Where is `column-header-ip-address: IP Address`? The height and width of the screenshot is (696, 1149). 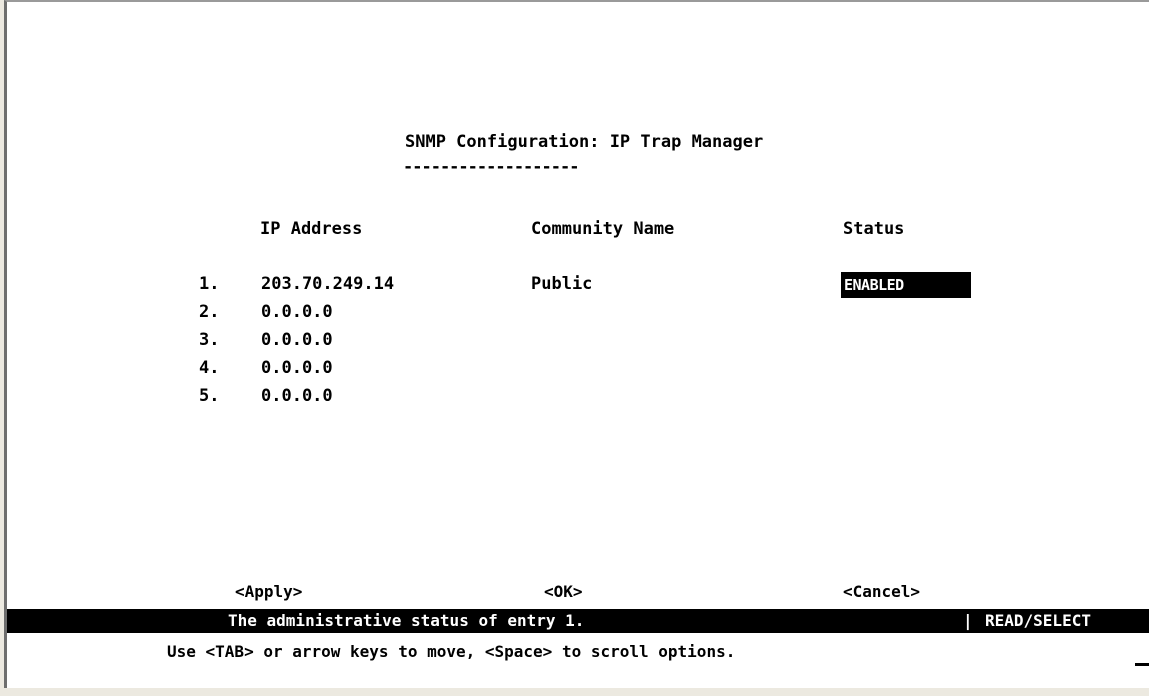 column-header-ip-address: IP Address is located at coordinates (311, 229).